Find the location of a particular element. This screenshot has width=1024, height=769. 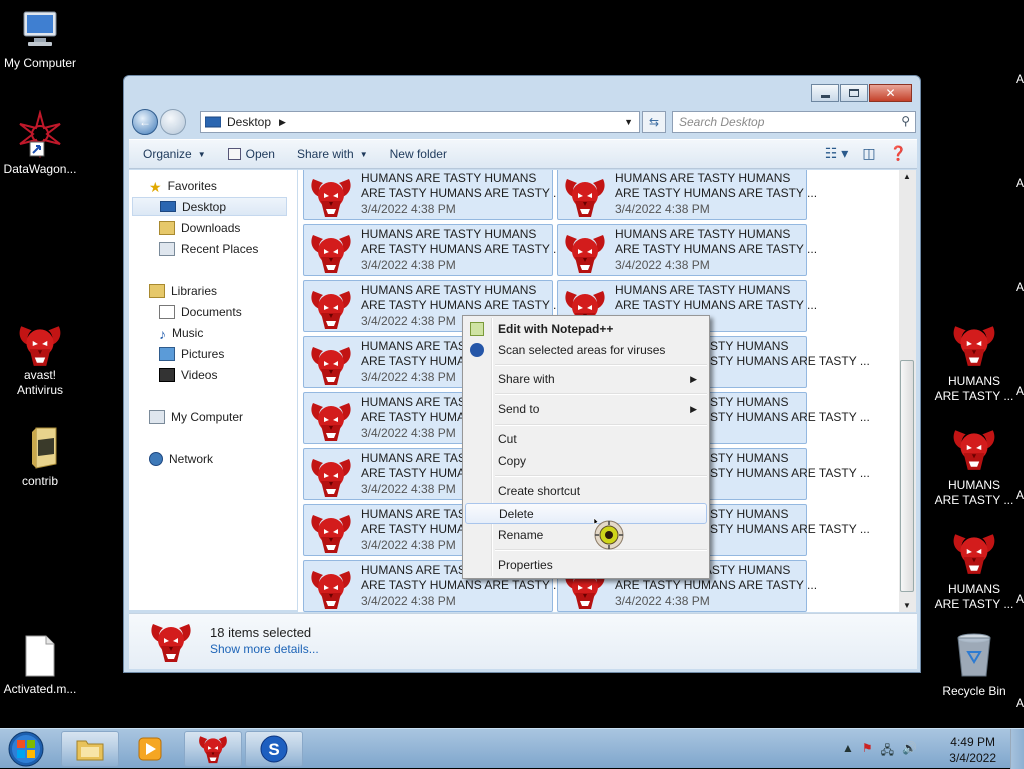

desktop-icon-label: contrib is located at coordinates (40, 481).